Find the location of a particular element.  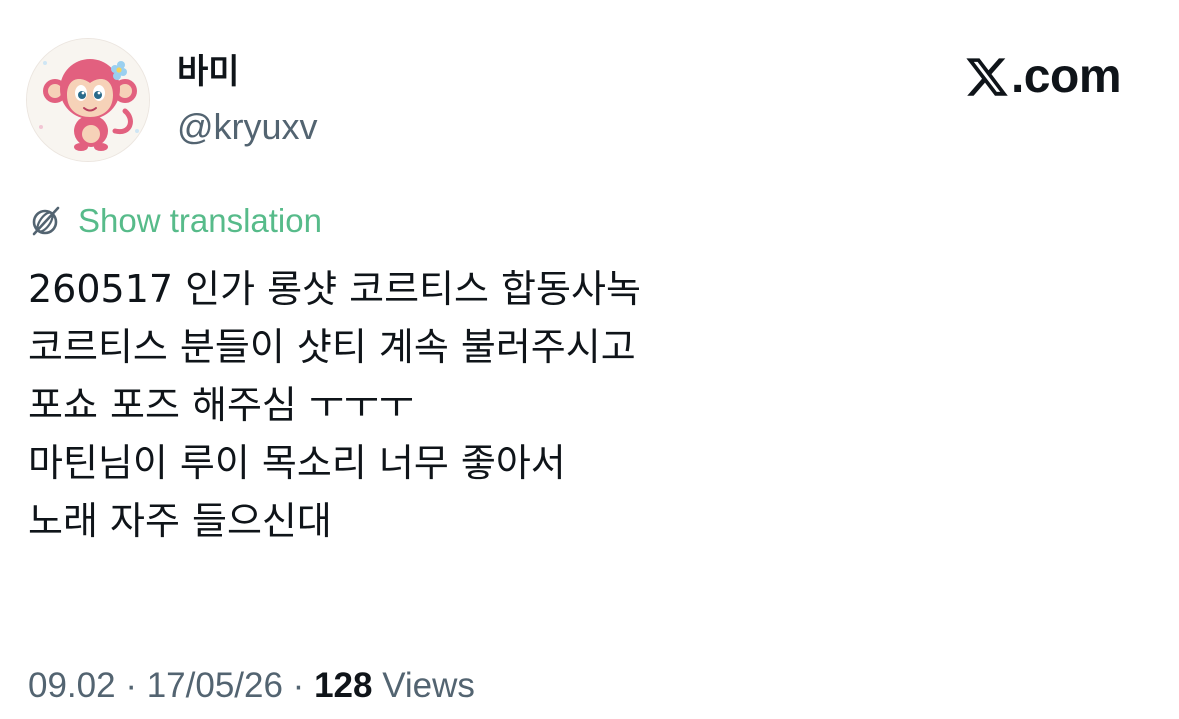

brand-text: .com is located at coordinates (1066, 76).